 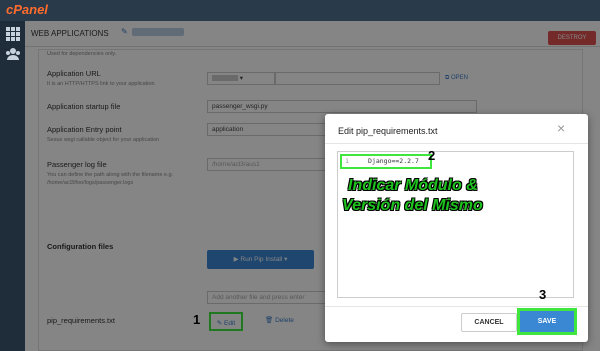 I want to click on code-line: 1 Django==2.2.7, so click(x=386, y=161).